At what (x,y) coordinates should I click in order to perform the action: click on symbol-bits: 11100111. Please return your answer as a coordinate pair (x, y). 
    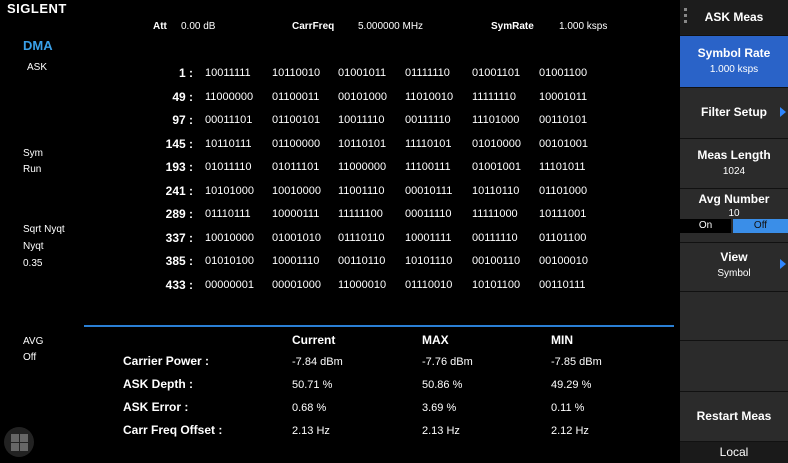
    Looking at the image, I should click on (428, 167).